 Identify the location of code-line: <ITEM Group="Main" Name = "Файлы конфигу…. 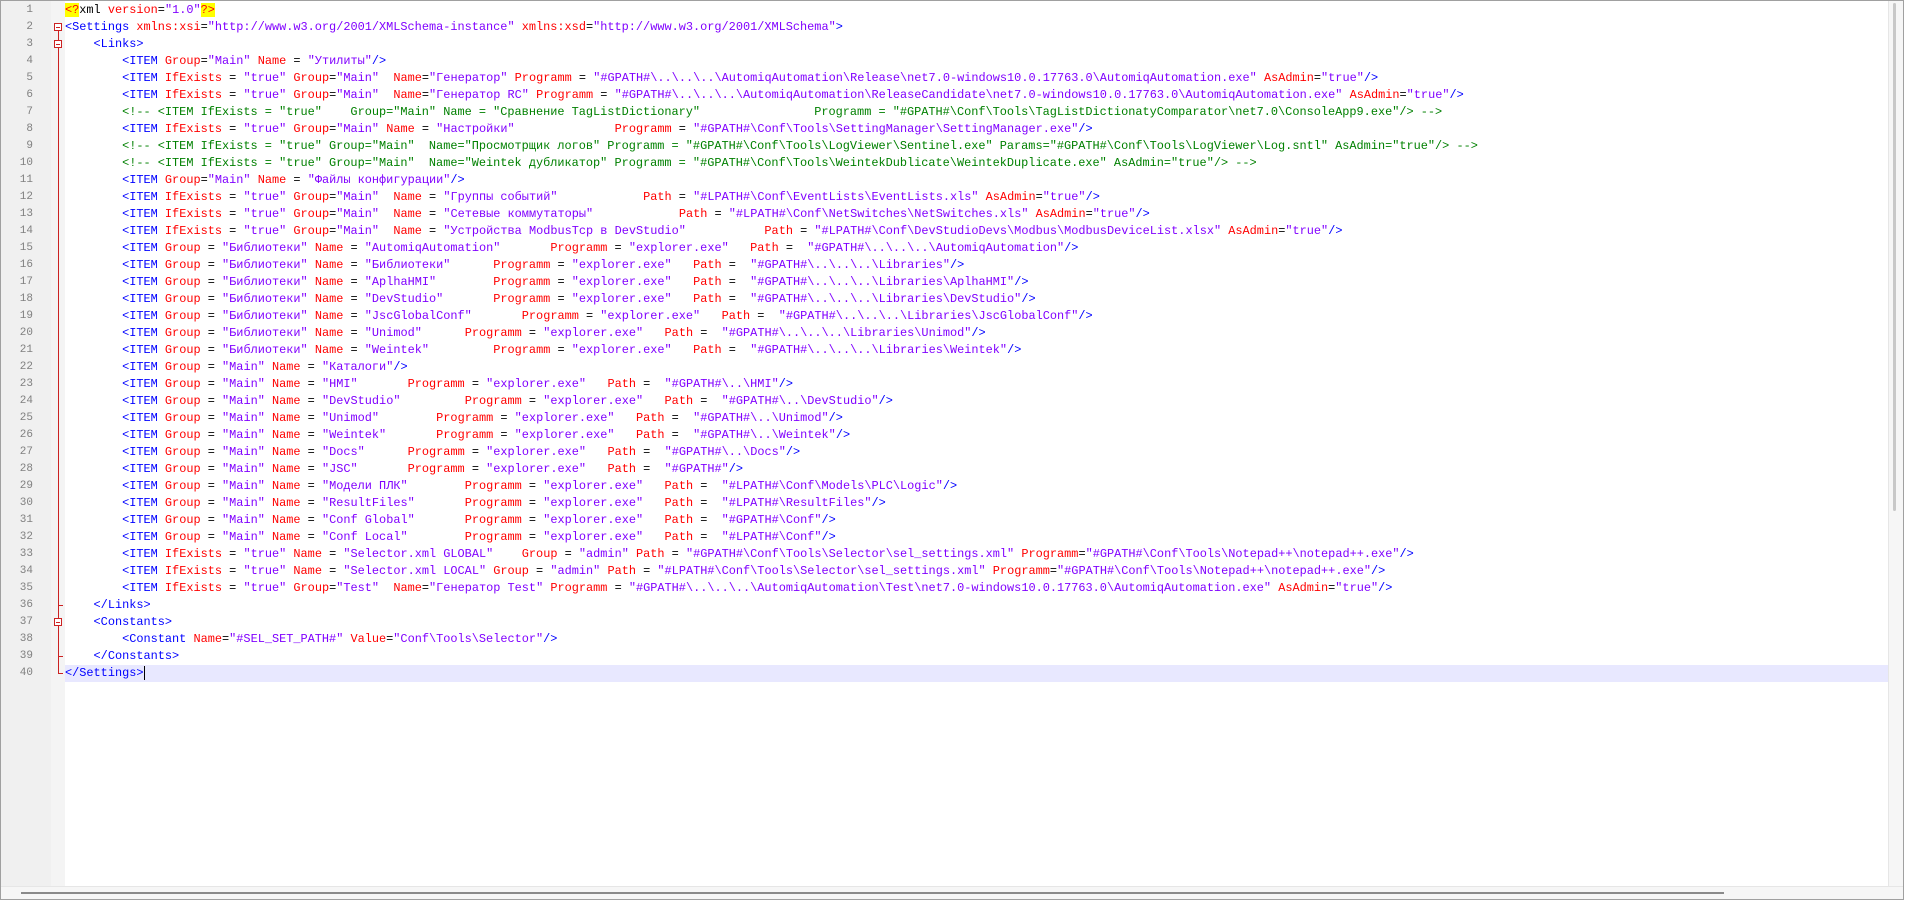
(977, 180).